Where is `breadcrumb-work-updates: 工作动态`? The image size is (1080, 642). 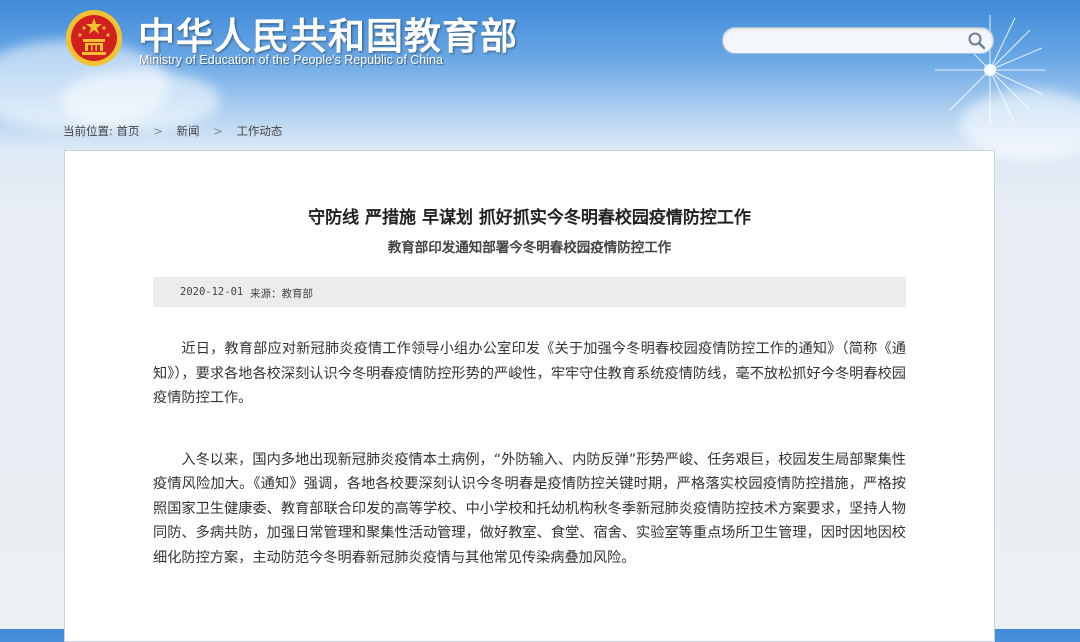
breadcrumb-work-updates: 工作动态 is located at coordinates (259, 131).